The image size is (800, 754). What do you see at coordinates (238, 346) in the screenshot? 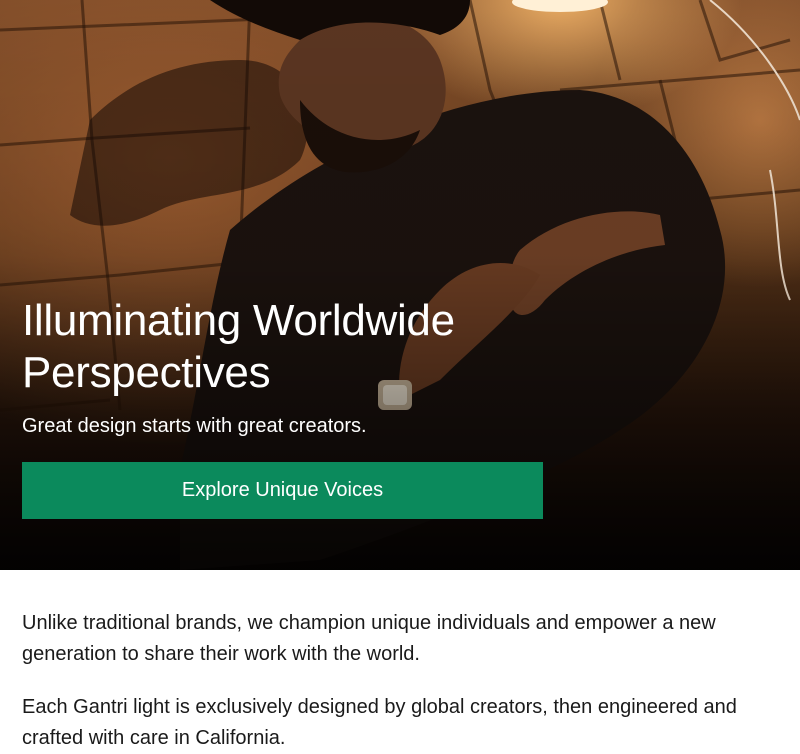
I see `hero-title: Illuminating Worldwide Perspectives` at bounding box center [238, 346].